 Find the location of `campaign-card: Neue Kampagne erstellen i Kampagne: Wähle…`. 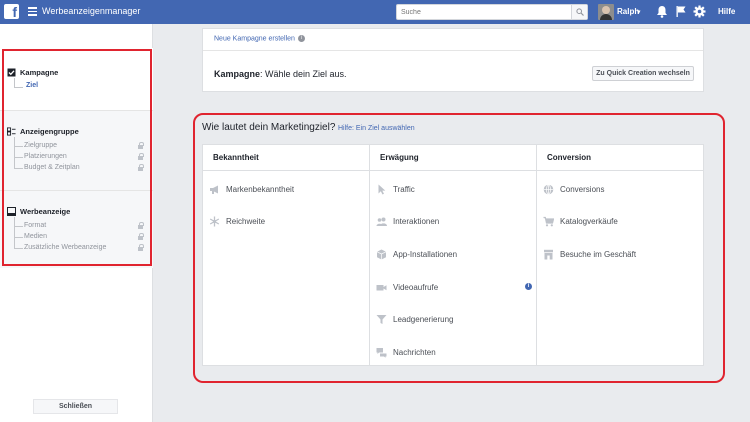

campaign-card: Neue Kampagne erstellen i Kampagne: Wähle… is located at coordinates (453, 60).